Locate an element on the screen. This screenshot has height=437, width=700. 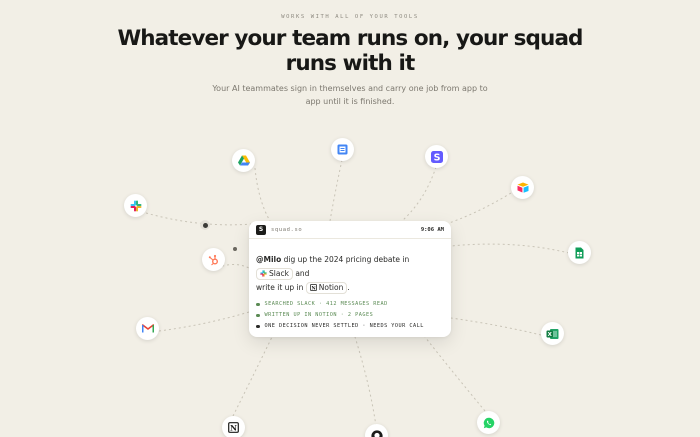
card-domain: squad.so is located at coordinates (287, 229).